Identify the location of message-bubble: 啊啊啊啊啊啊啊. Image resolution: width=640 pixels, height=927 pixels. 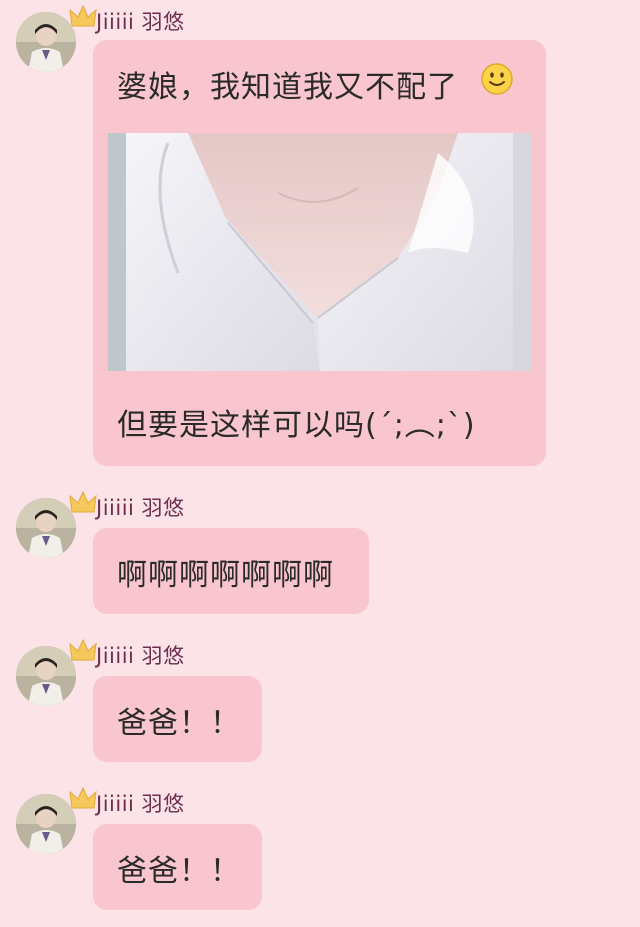
(231, 571).